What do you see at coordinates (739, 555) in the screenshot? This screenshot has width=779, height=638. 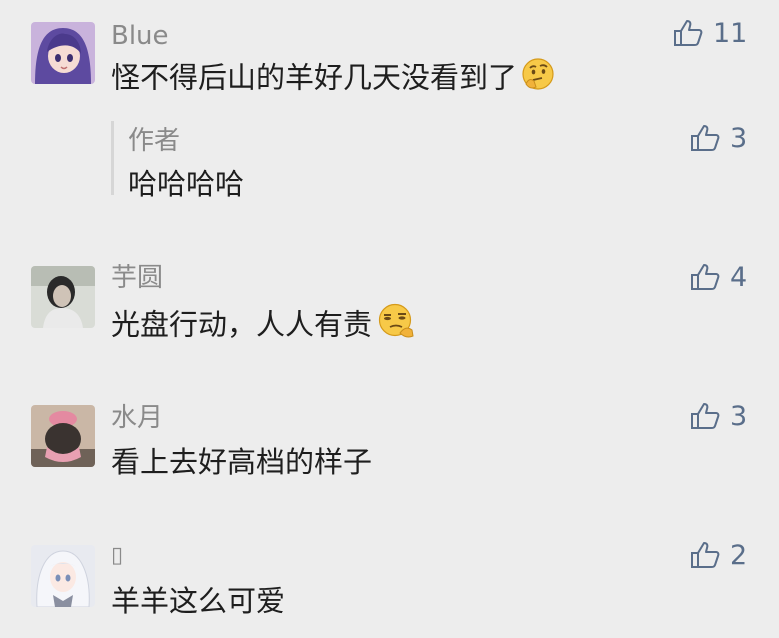 I see `like-count: 2` at bounding box center [739, 555].